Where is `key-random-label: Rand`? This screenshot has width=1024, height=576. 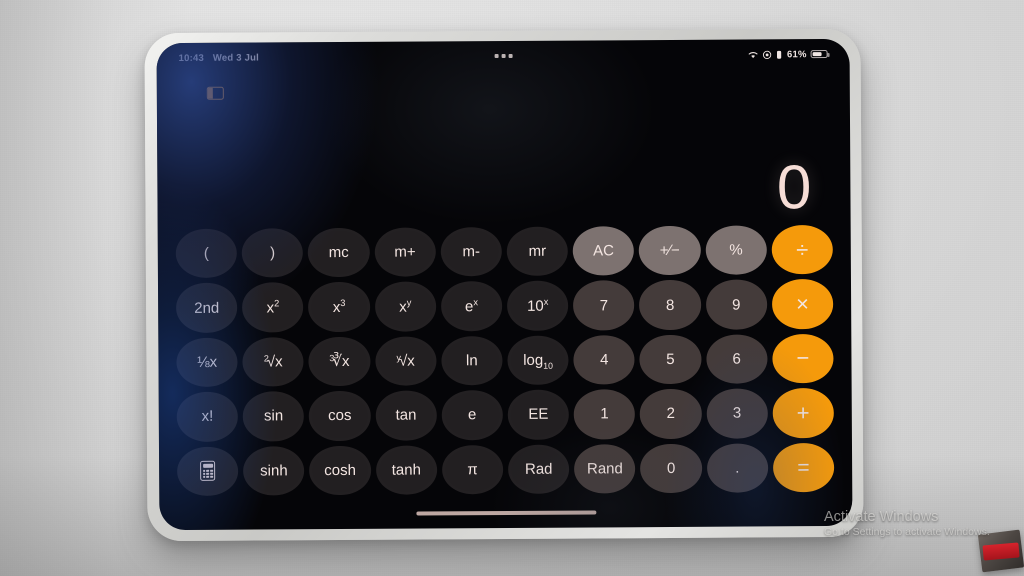
key-random-label: Rand is located at coordinates (604, 469).